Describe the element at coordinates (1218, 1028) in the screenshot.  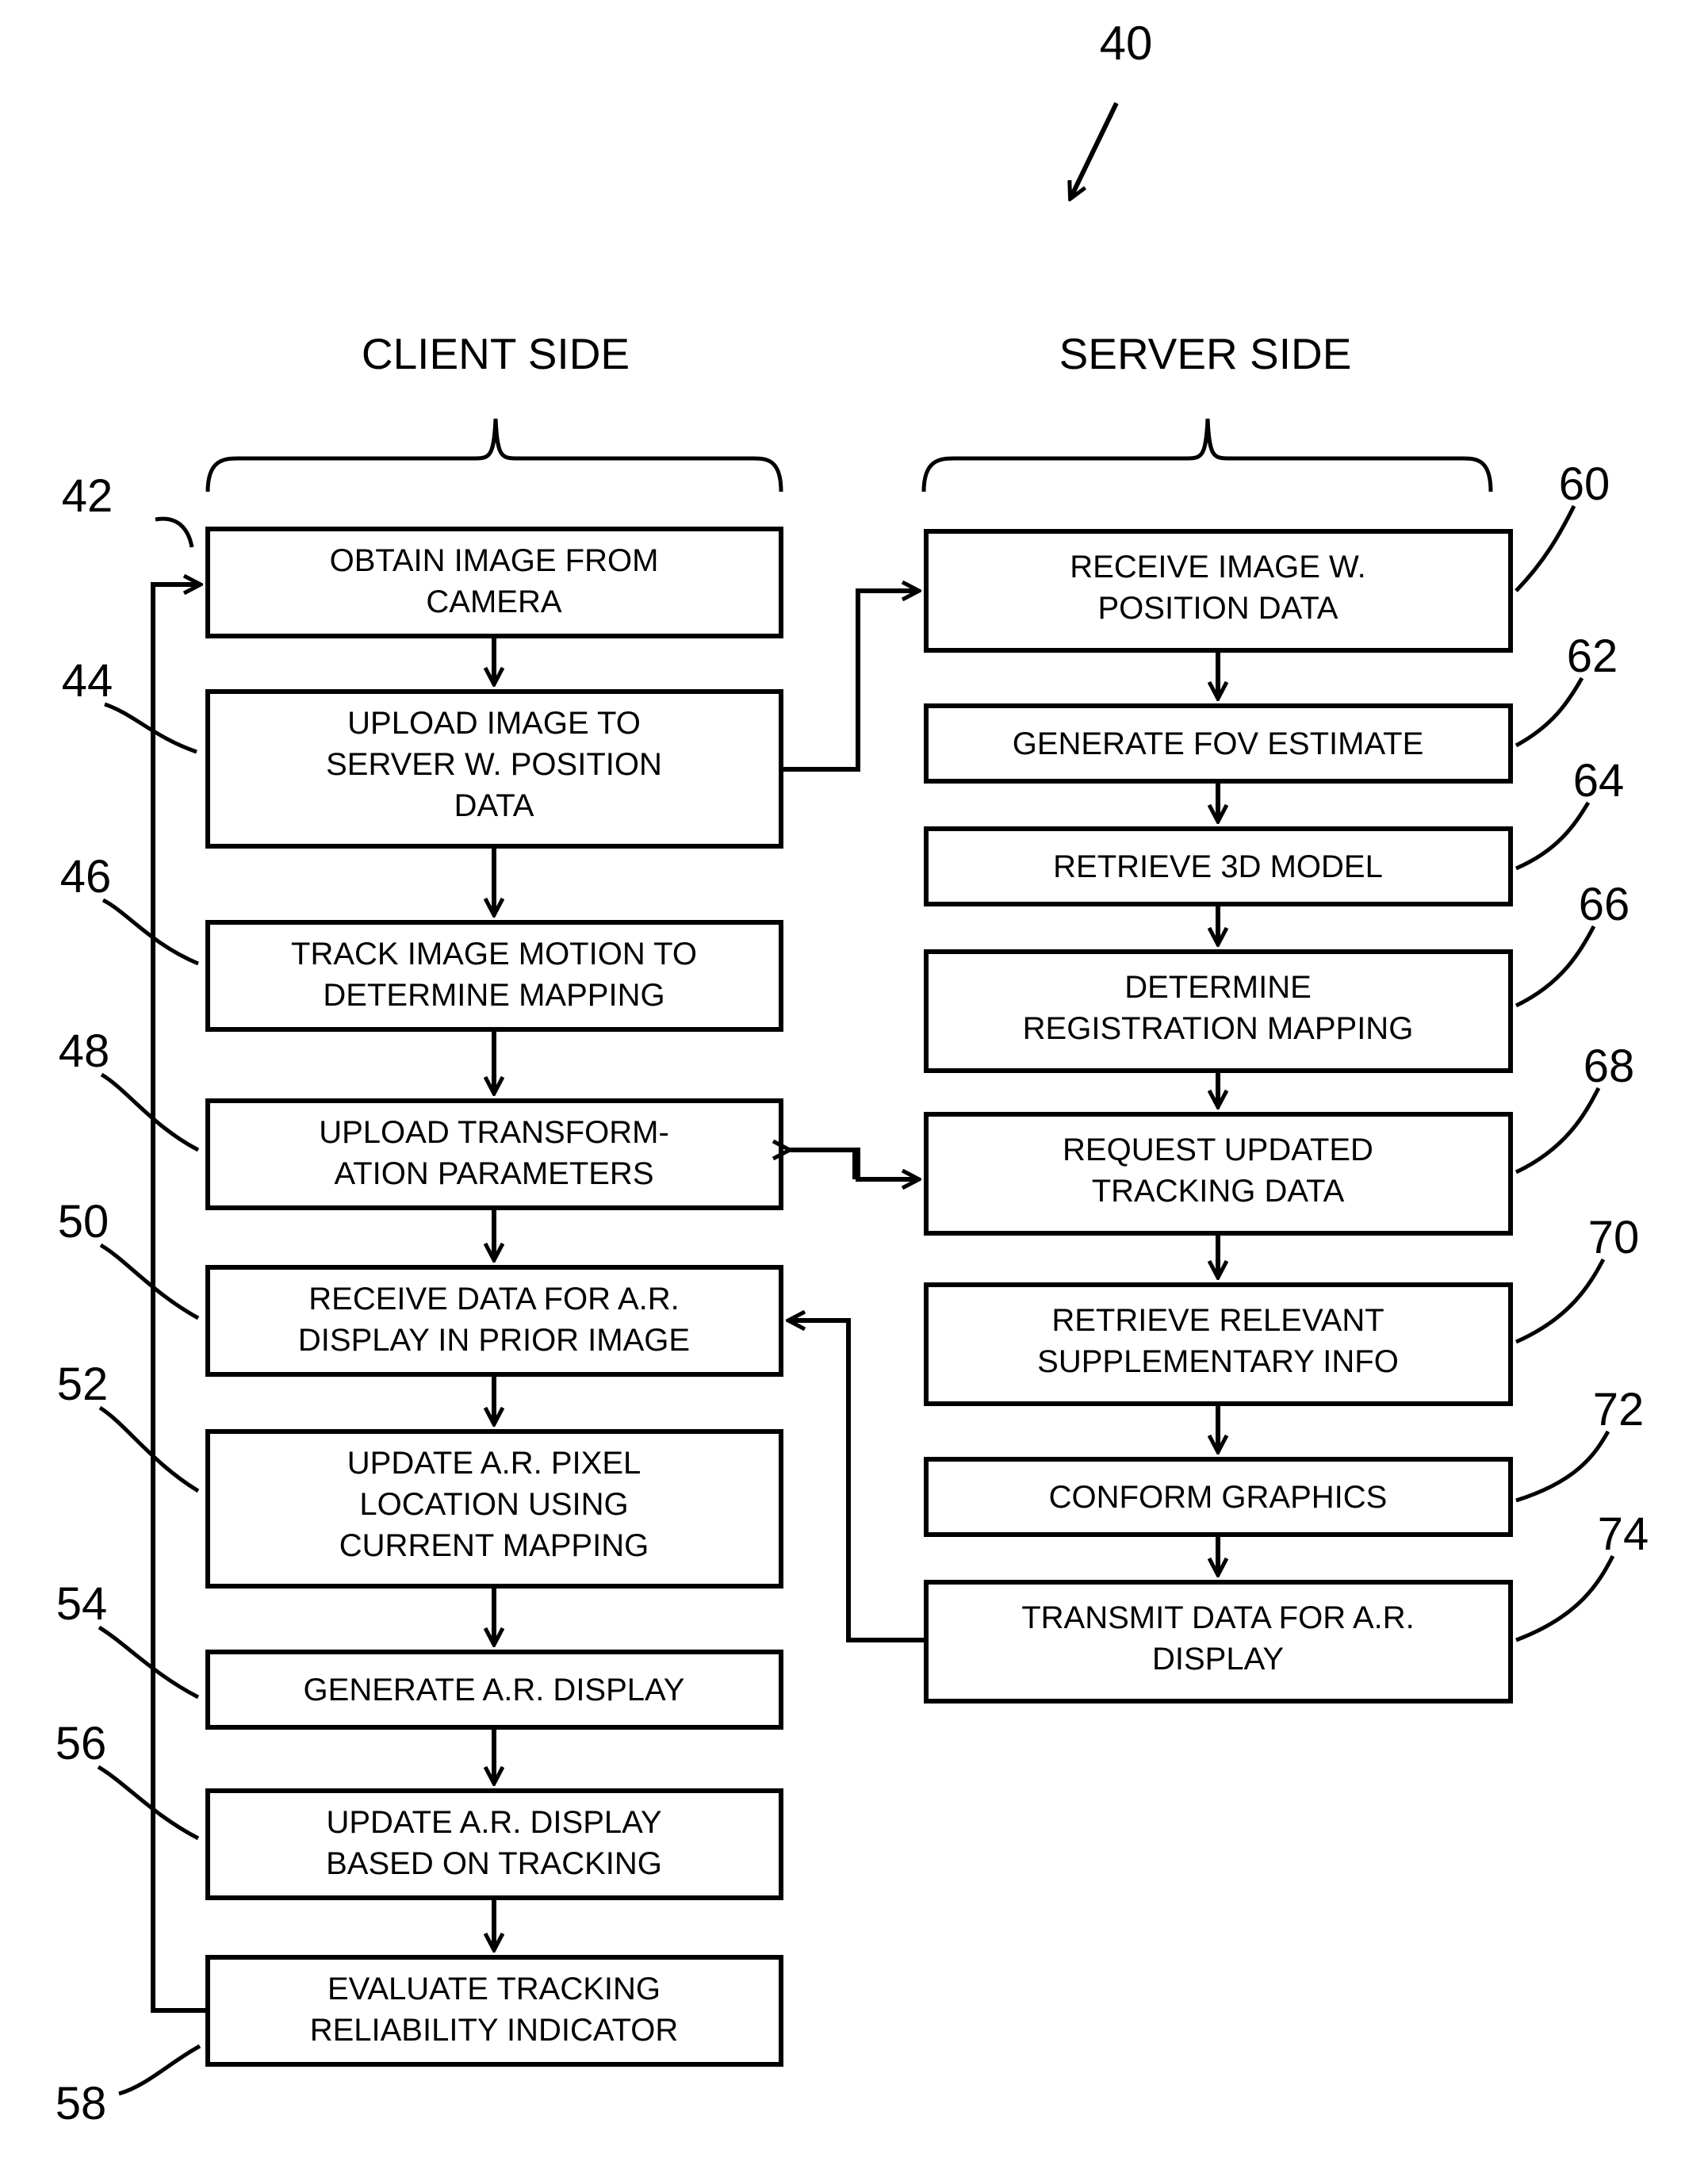
I see `step-label-66-line2: REGISTRATION MAPPING` at that location.